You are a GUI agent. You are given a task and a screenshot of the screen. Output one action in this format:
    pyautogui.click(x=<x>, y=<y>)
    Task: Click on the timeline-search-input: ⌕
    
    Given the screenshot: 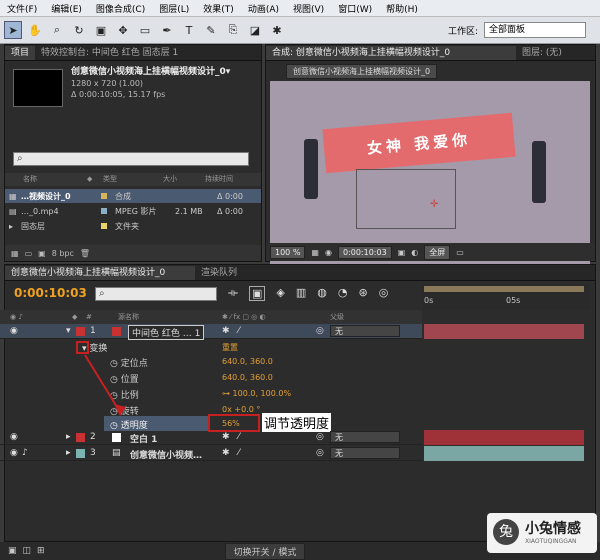 What is the action you would take?
    pyautogui.click(x=156, y=294)
    